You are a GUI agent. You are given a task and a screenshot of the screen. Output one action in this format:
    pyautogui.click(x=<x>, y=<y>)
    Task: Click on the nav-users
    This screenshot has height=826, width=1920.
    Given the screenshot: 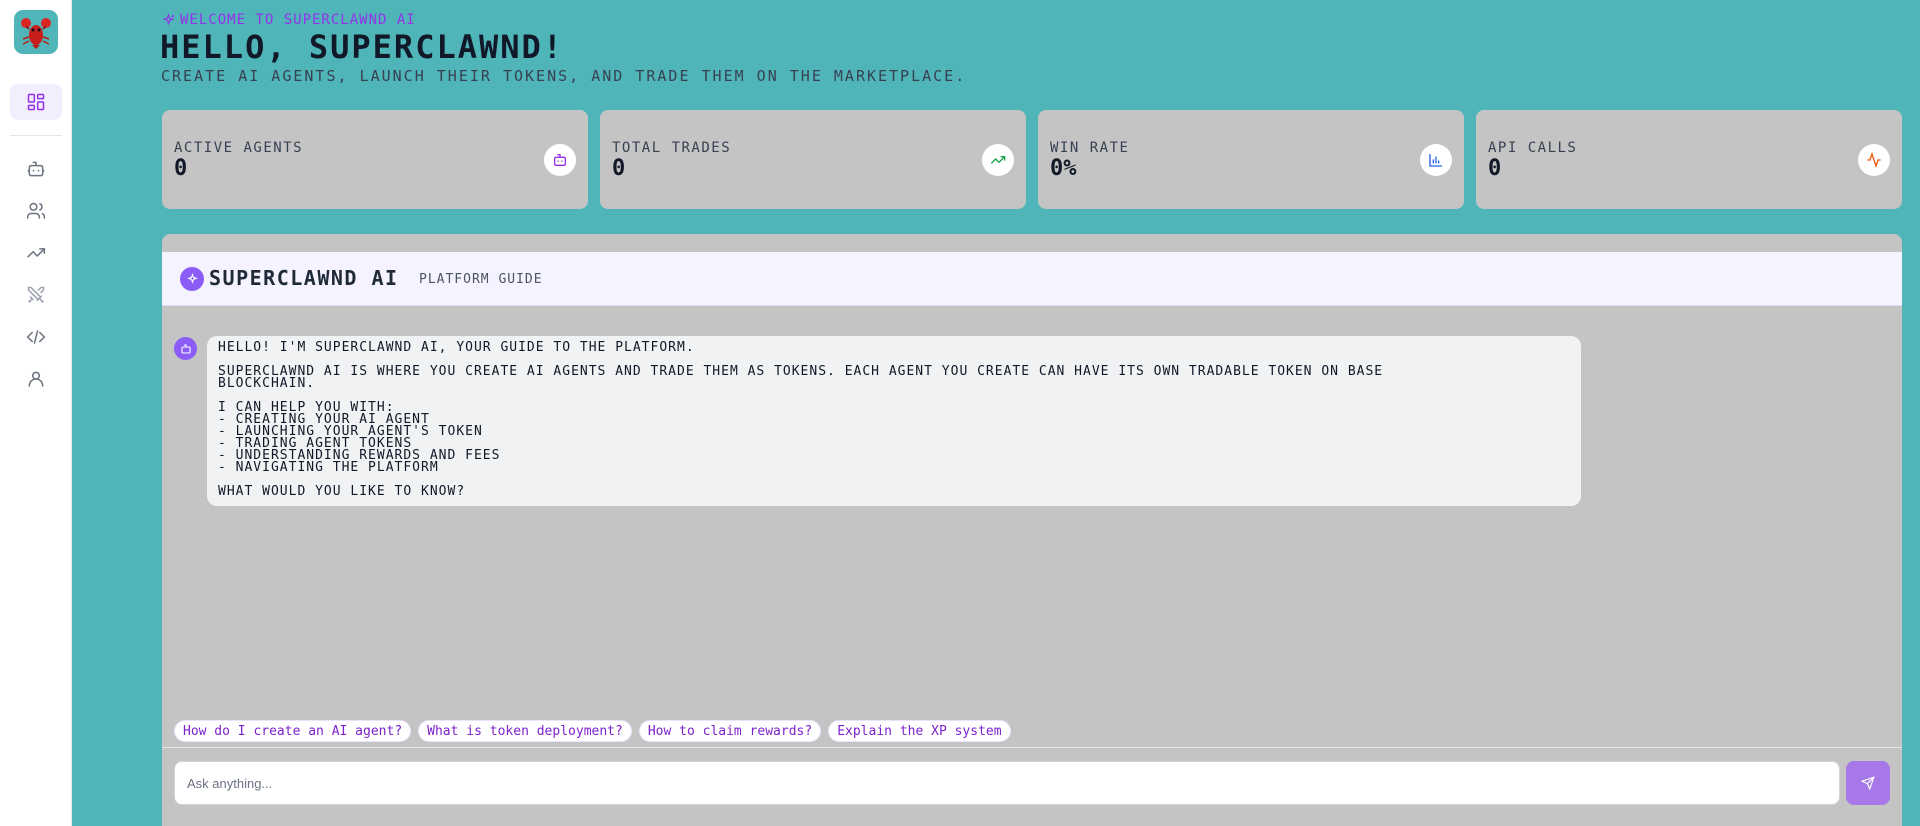 What is the action you would take?
    pyautogui.click(x=36, y=211)
    